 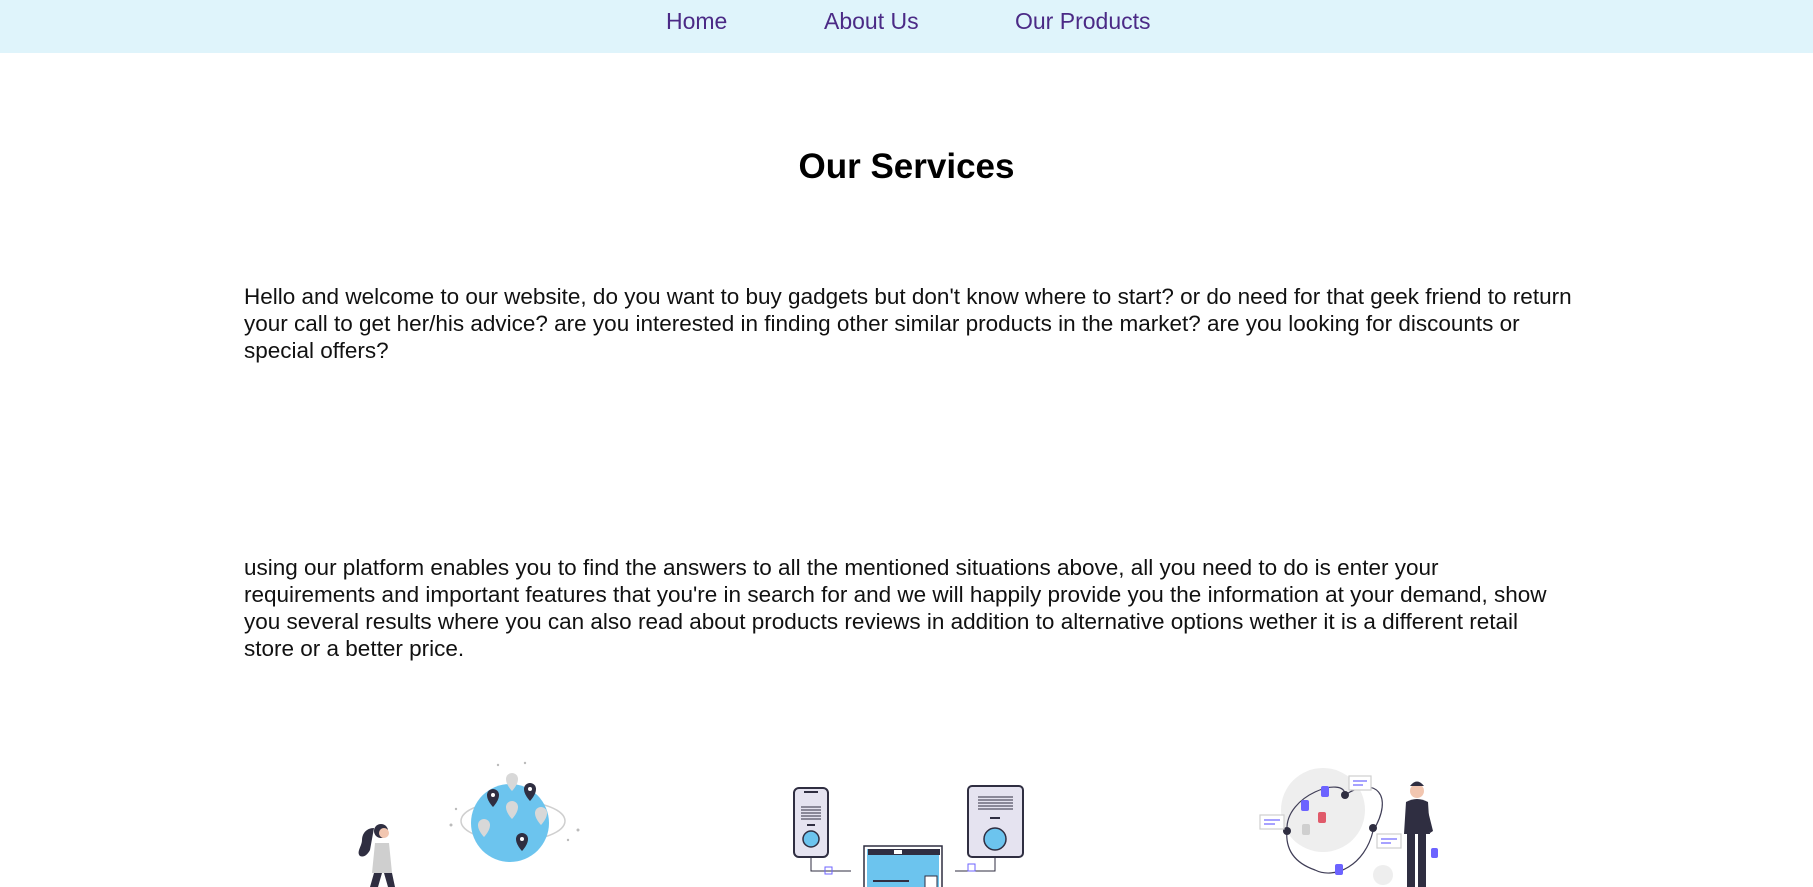 I want to click on connected-devices-icon, so click(x=907, y=821).